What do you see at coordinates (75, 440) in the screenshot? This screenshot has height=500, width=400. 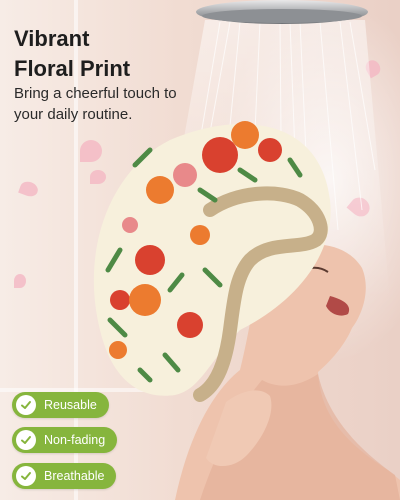 I see `badge-label: Non-fading` at bounding box center [75, 440].